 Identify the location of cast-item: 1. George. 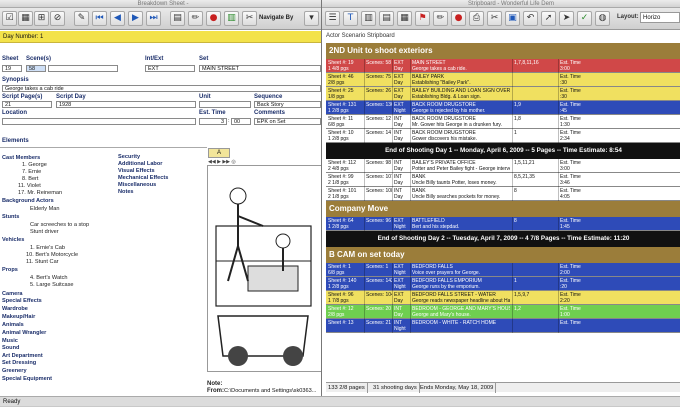
(34, 165).